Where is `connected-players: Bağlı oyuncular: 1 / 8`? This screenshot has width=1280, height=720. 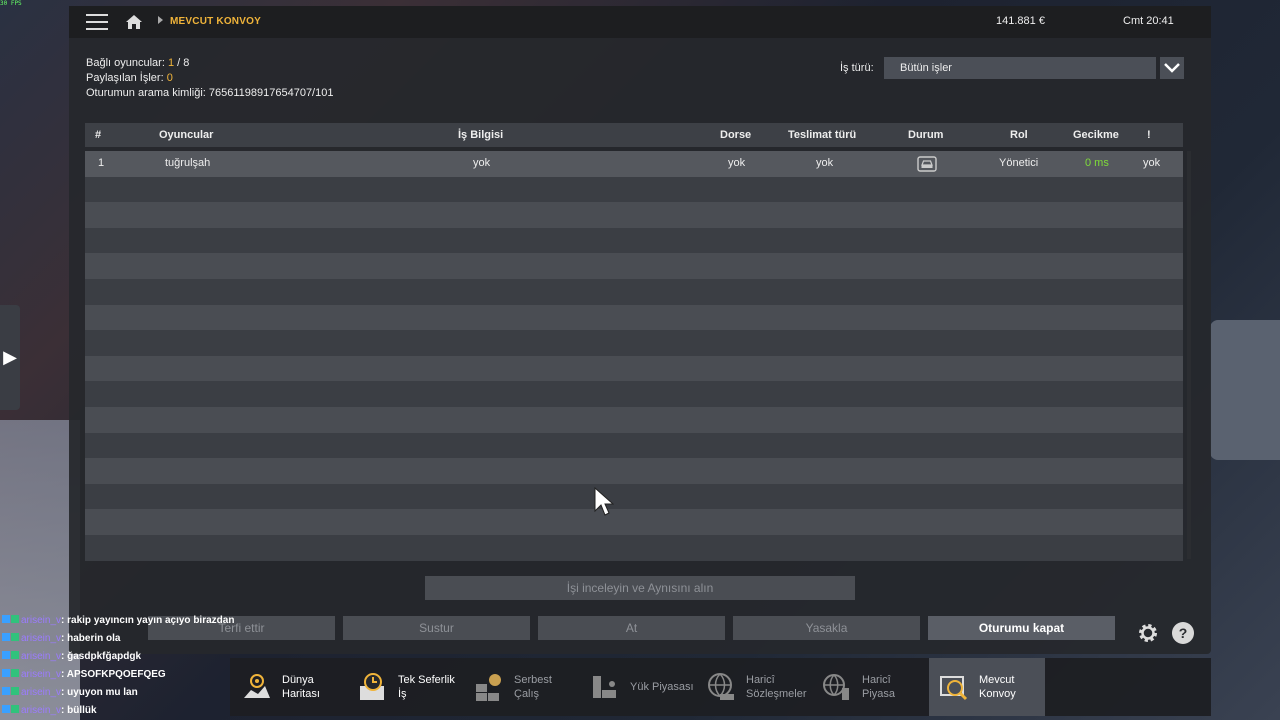
connected-players: Bağlı oyuncular: 1 / 8 is located at coordinates (138, 63).